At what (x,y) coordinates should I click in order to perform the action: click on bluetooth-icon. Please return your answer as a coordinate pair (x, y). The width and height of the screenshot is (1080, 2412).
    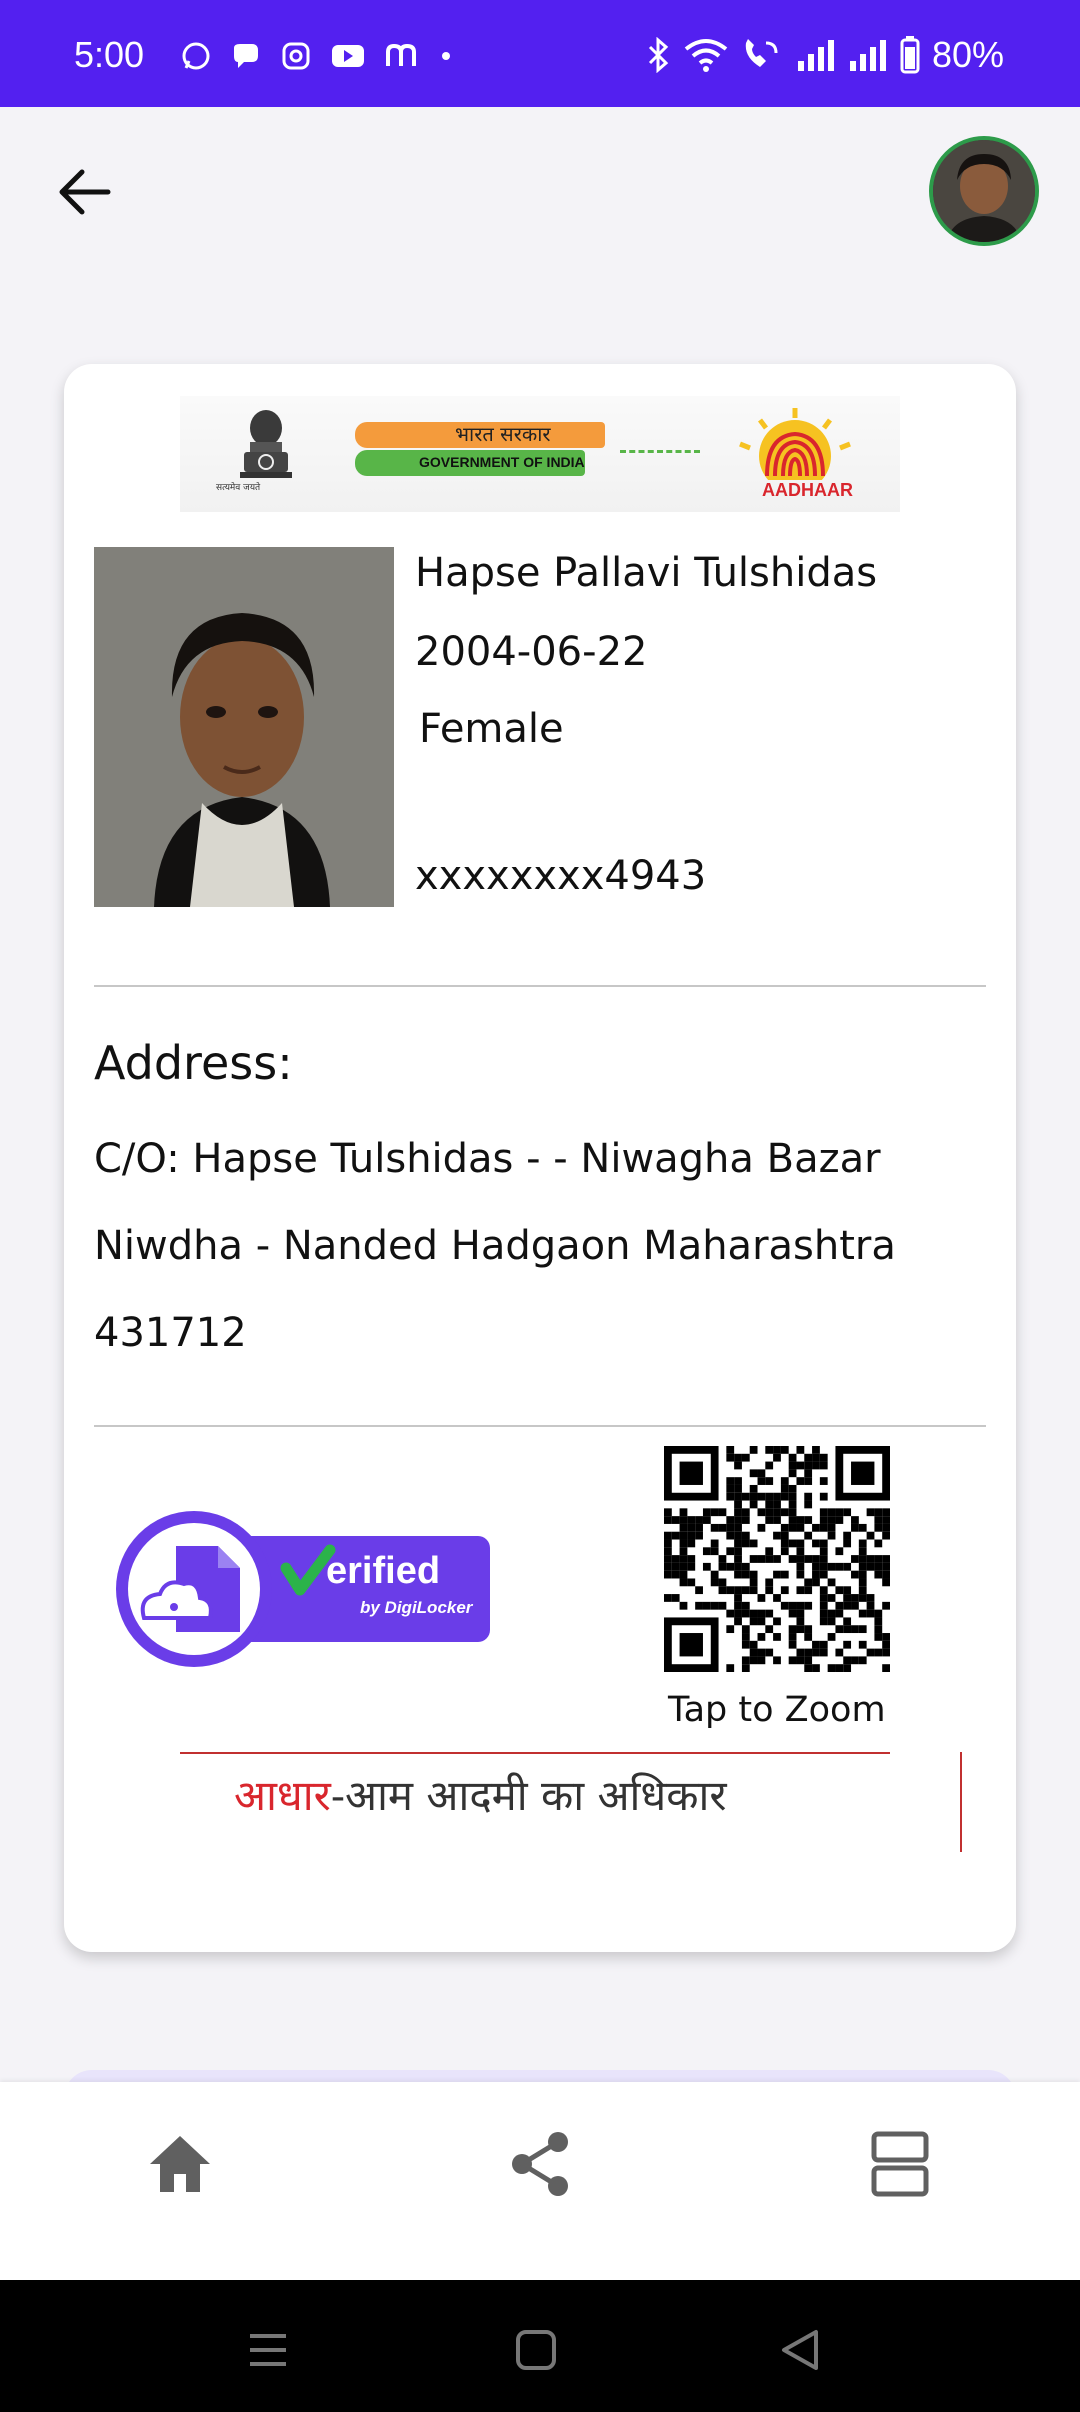
    Looking at the image, I should click on (658, 55).